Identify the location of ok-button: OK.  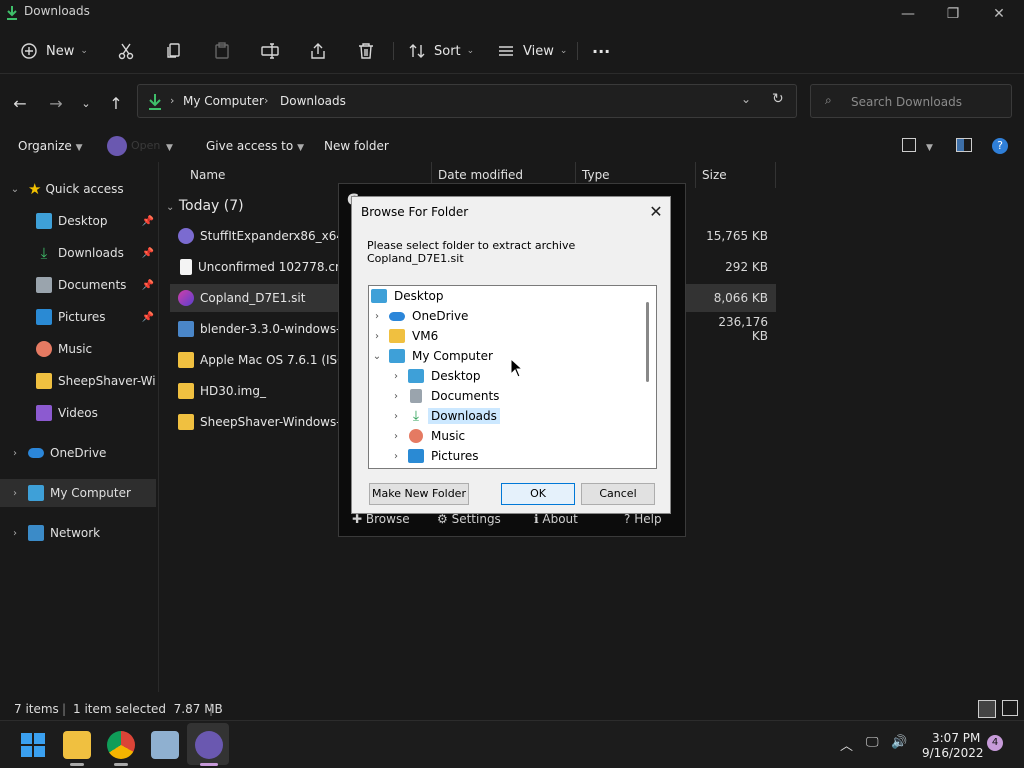
(538, 494).